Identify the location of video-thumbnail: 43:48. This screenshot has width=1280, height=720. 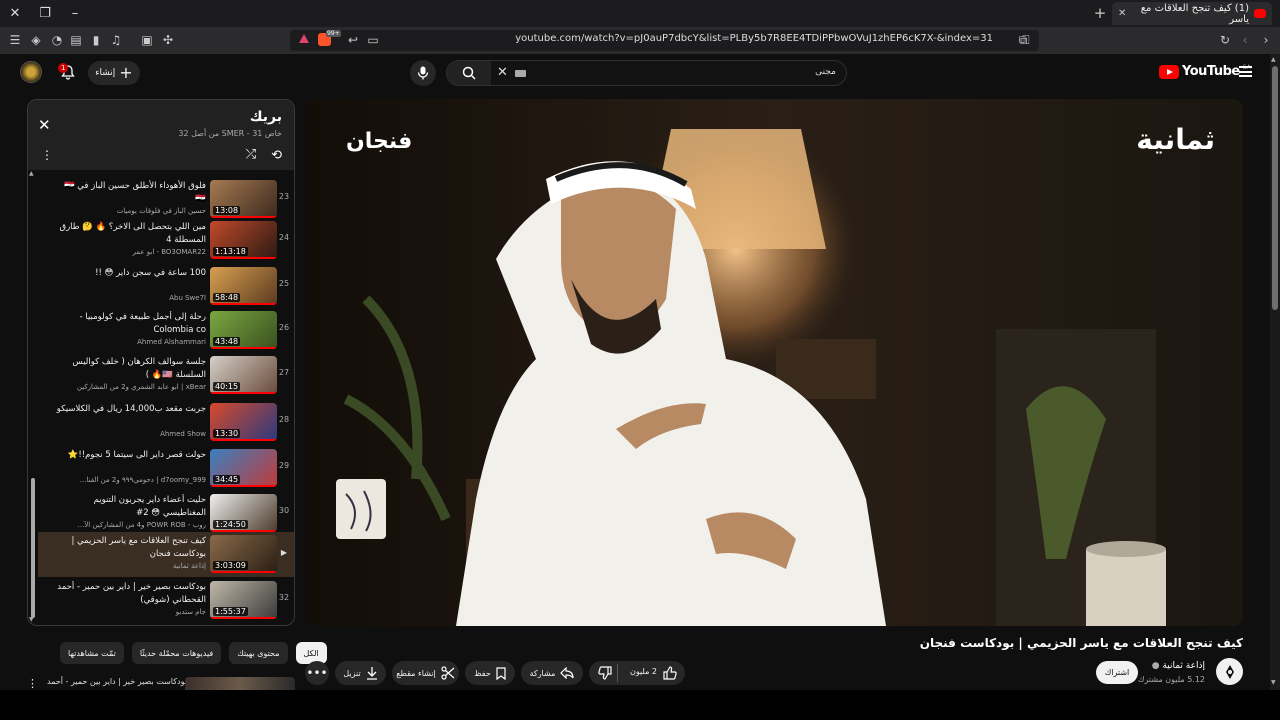
(243, 330).